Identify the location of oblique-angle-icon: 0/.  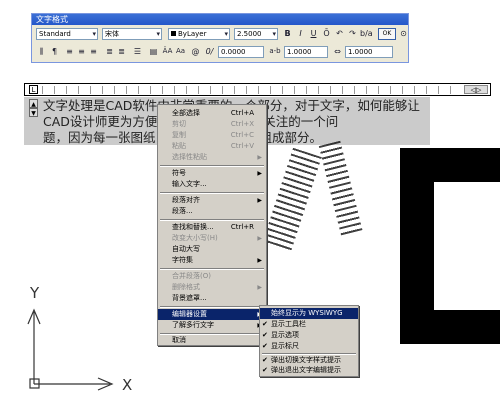
(209, 51).